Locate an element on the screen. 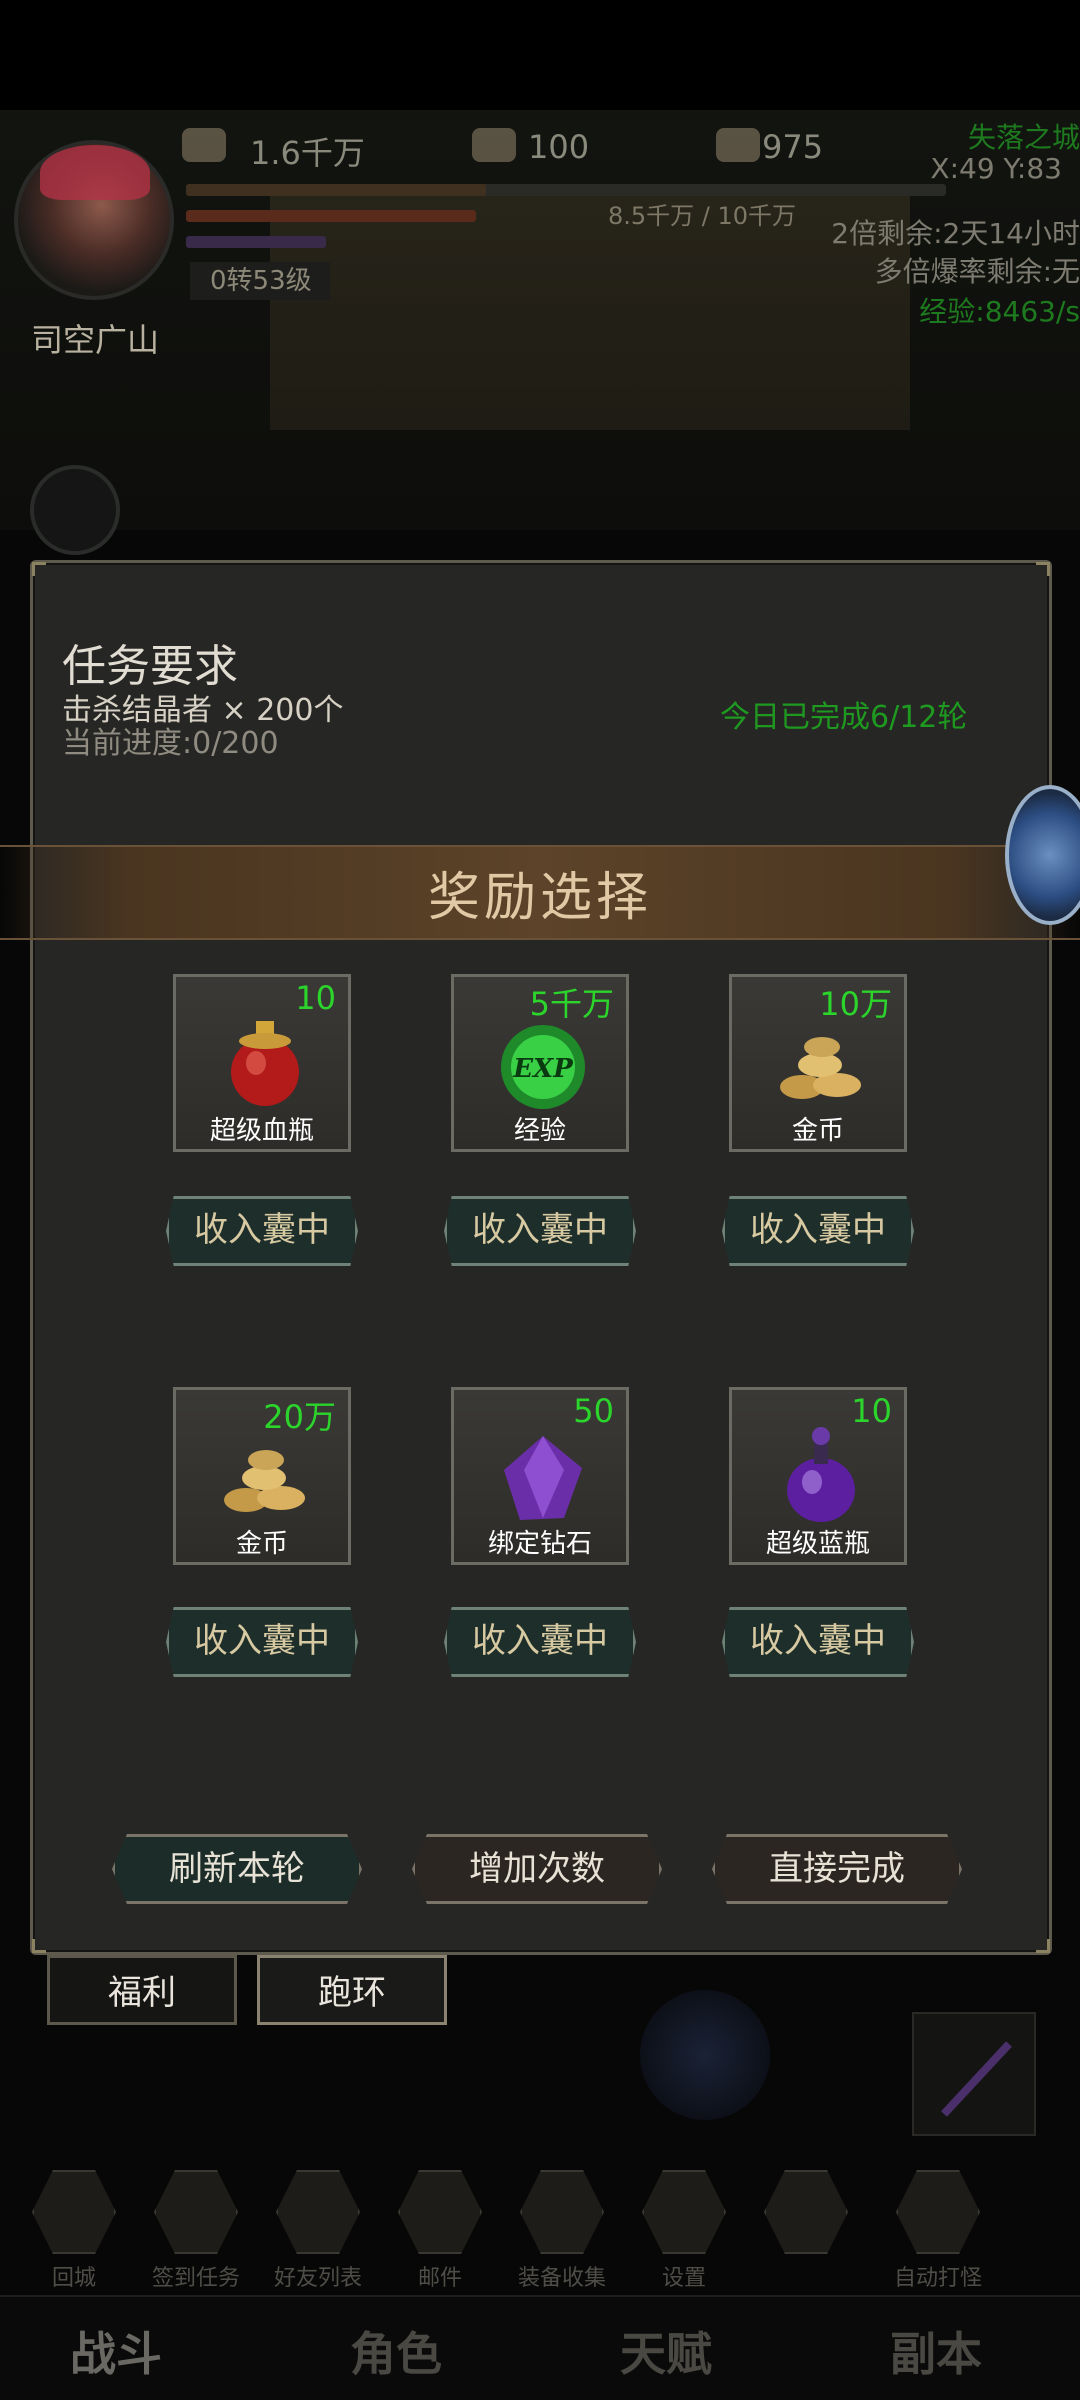  nav-equip-collect: 装备收集 is located at coordinates (562, 2231).